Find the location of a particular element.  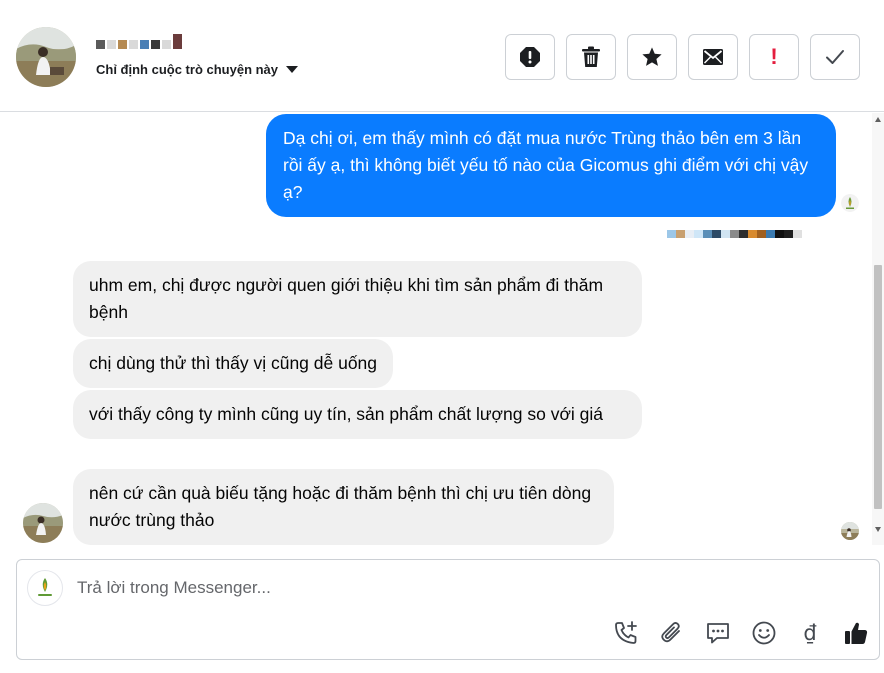

alert-circle-icon is located at coordinates (530, 57).